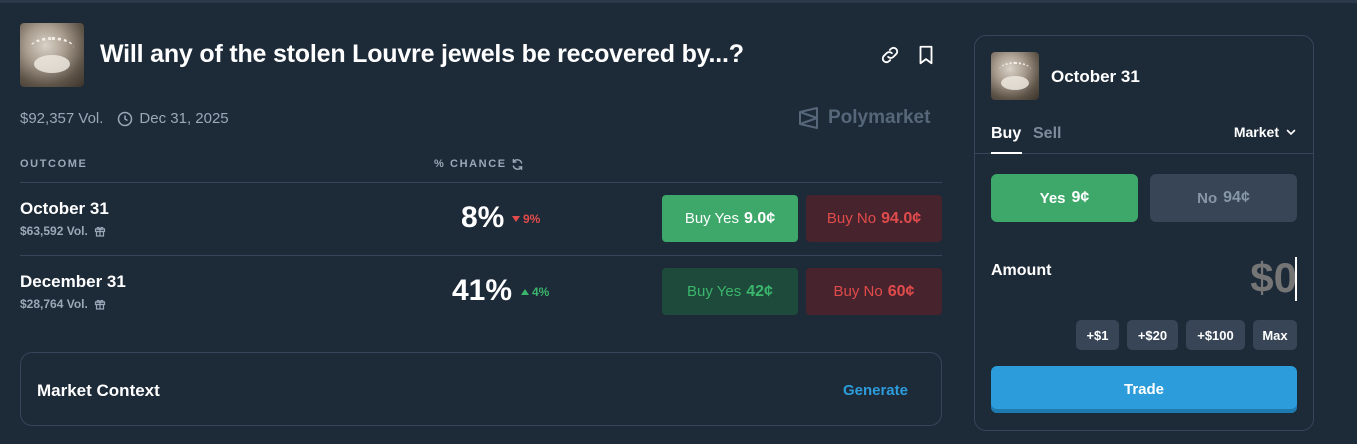  Describe the element at coordinates (1291, 132) in the screenshot. I see `chevron-down-icon` at that location.